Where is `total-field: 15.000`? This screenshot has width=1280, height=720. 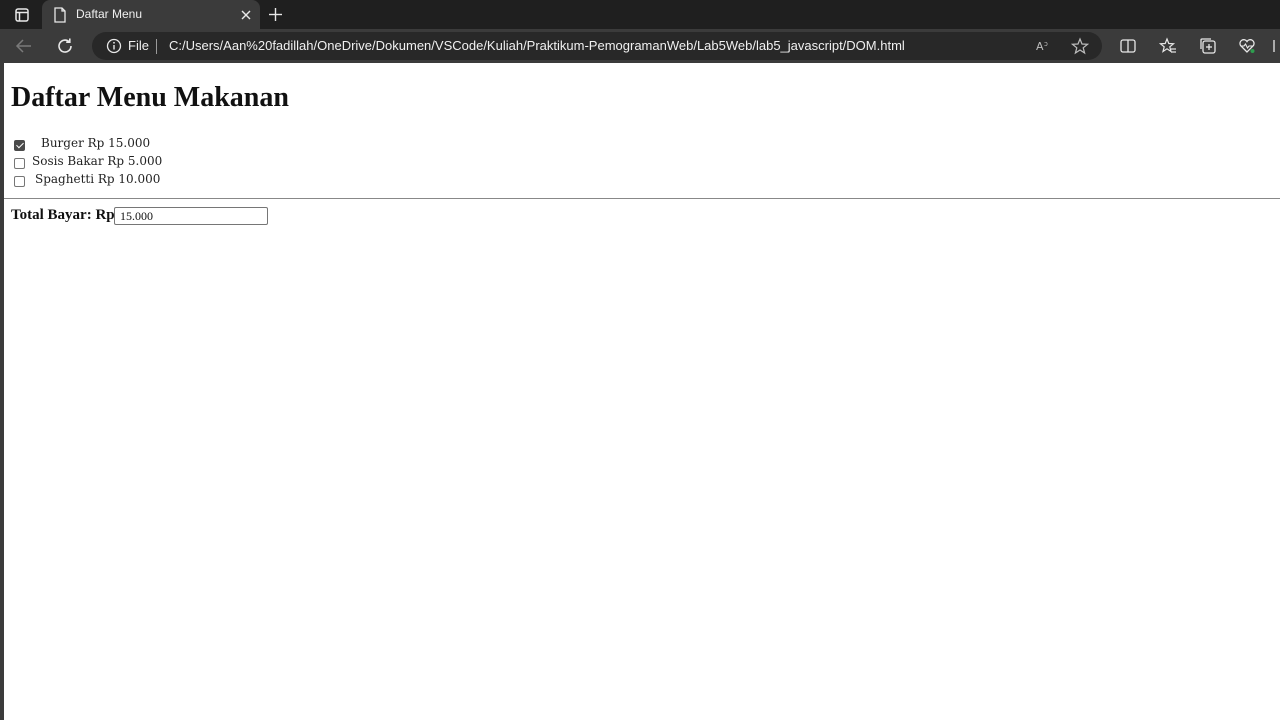 total-field: 15.000 is located at coordinates (191, 216).